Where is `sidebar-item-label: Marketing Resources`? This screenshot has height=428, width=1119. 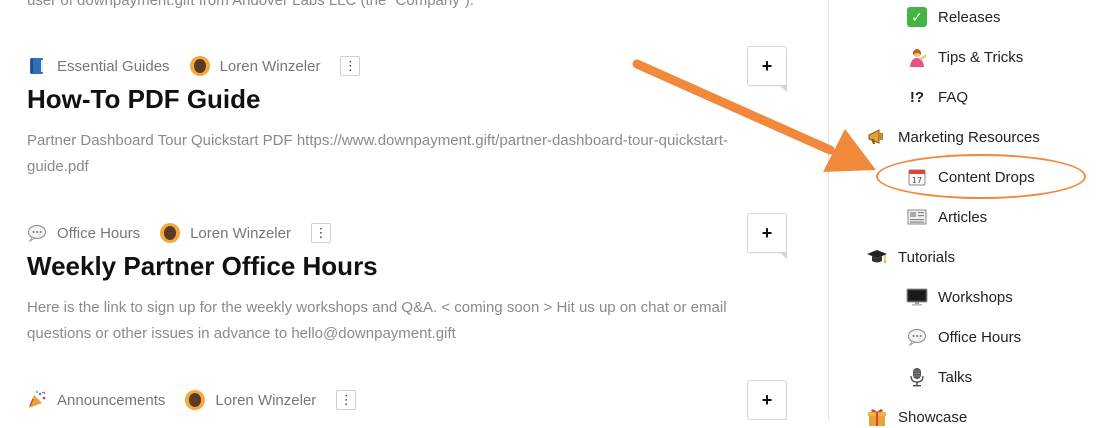
sidebar-item-label: Marketing Resources is located at coordinates (969, 137).